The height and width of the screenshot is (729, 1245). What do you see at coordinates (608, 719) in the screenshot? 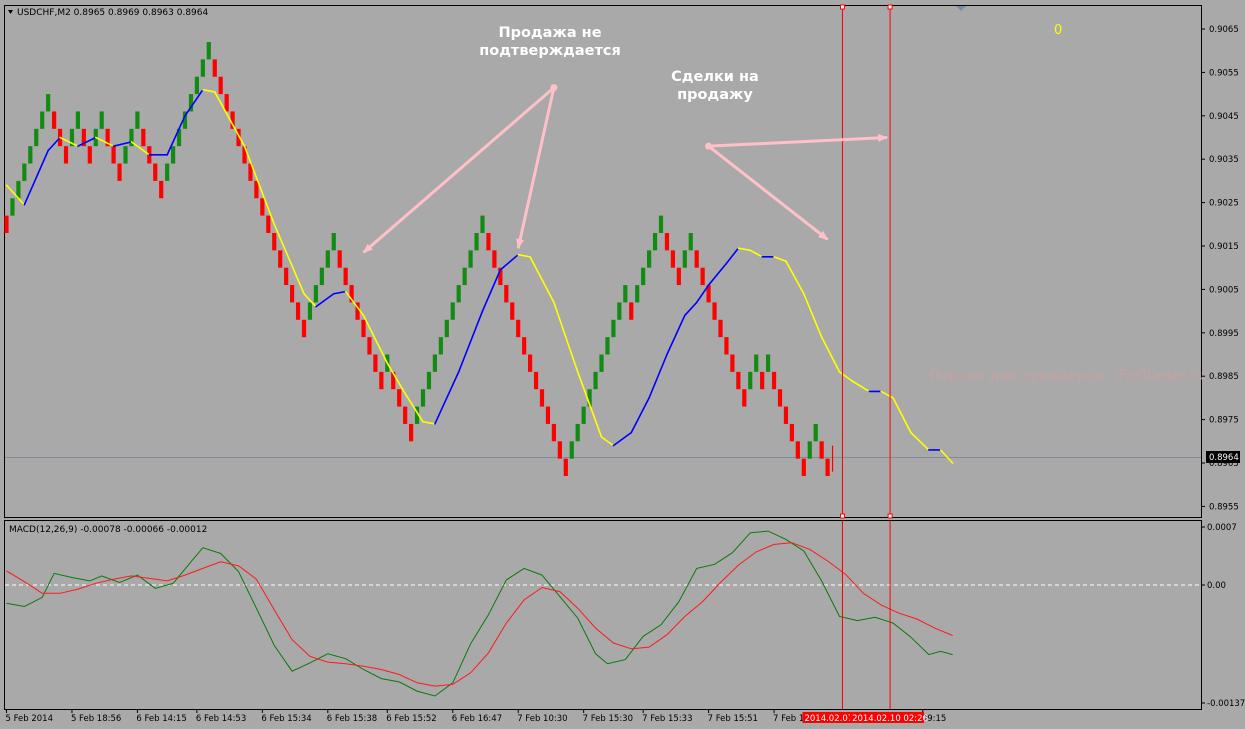
I see `time-tick-label: 7 Feb 15:30` at bounding box center [608, 719].